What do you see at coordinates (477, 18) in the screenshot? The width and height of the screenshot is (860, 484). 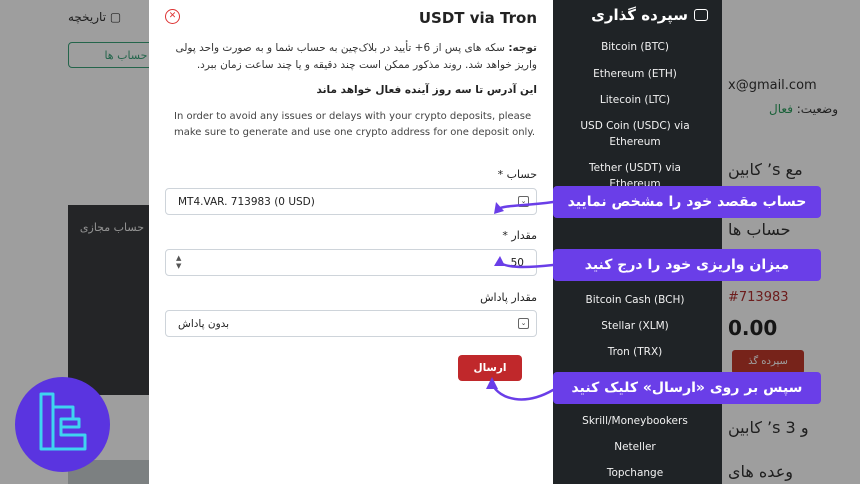 I see `modal-title: USDT via Tron` at bounding box center [477, 18].